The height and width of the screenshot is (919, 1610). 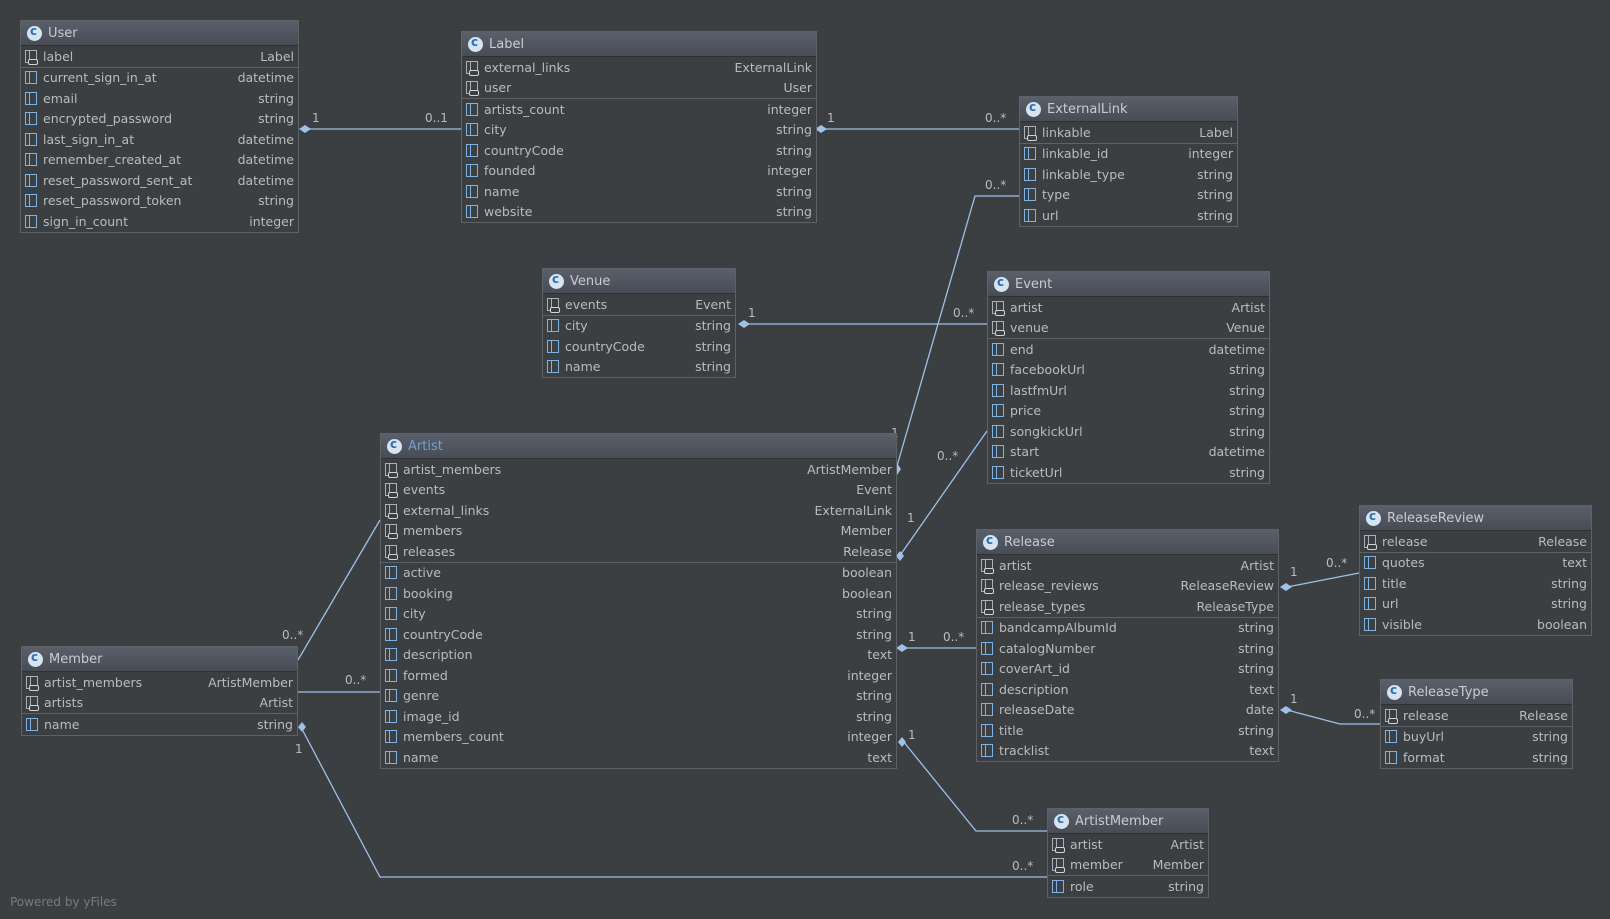 What do you see at coordinates (1128, 109) in the screenshot?
I see `class-header: ExternalLink` at bounding box center [1128, 109].